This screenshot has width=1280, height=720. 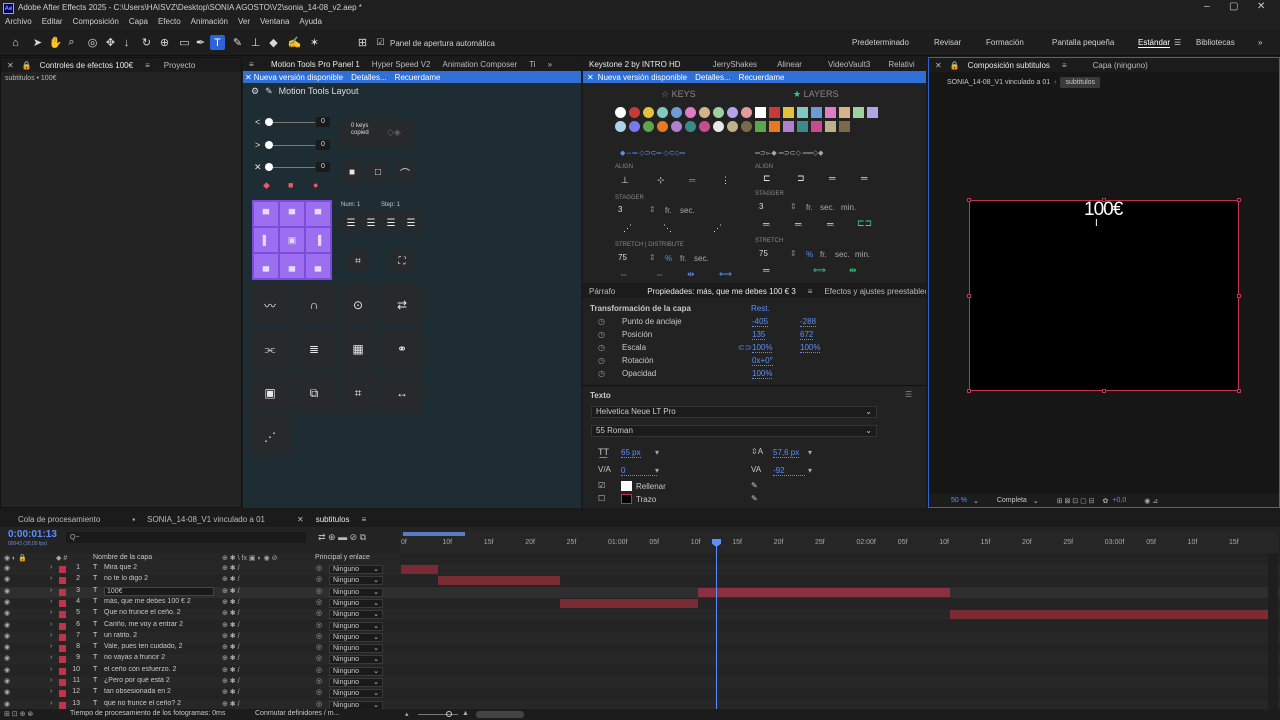 What do you see at coordinates (668, 210) in the screenshot?
I see `stagger-keys-fr: fr.` at bounding box center [668, 210].